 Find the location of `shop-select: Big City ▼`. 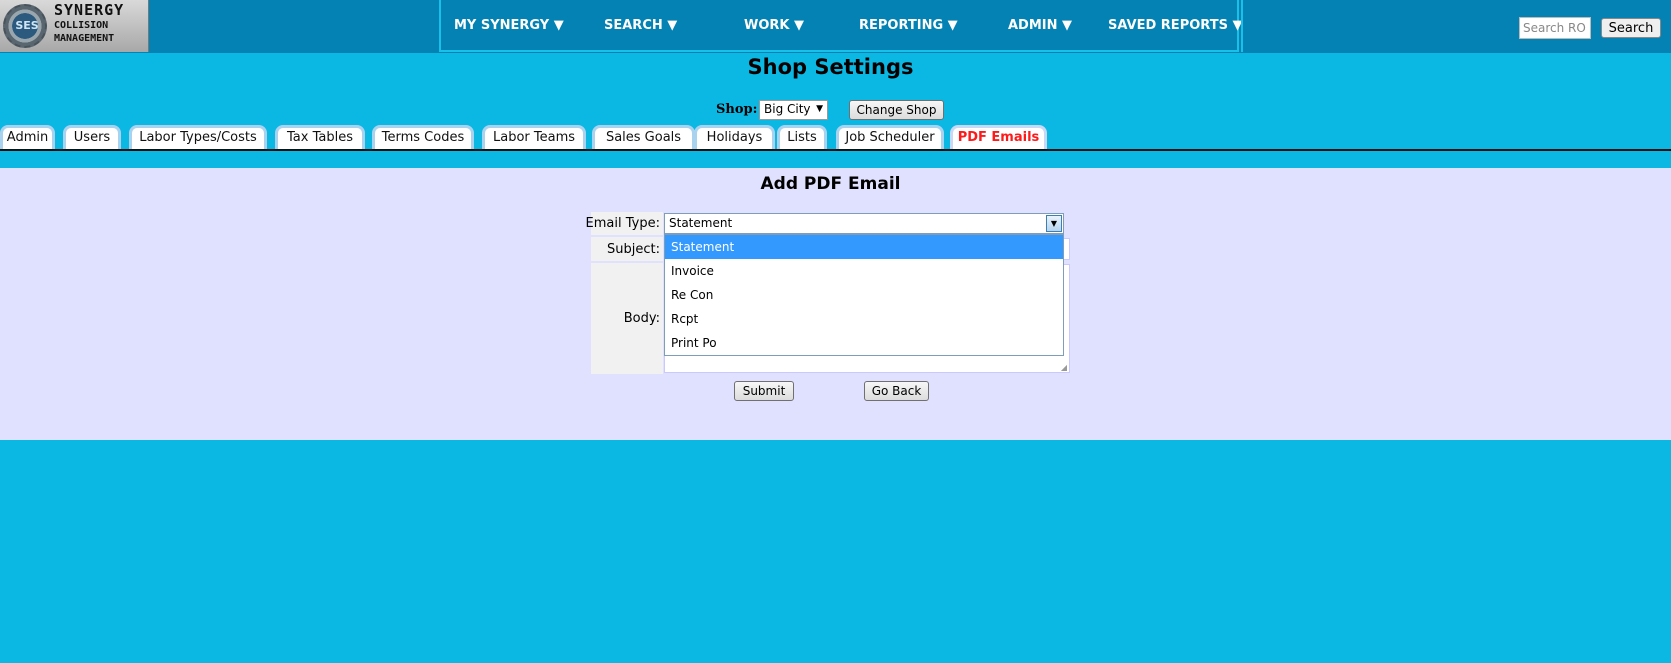

shop-select: Big City ▼ is located at coordinates (793, 110).